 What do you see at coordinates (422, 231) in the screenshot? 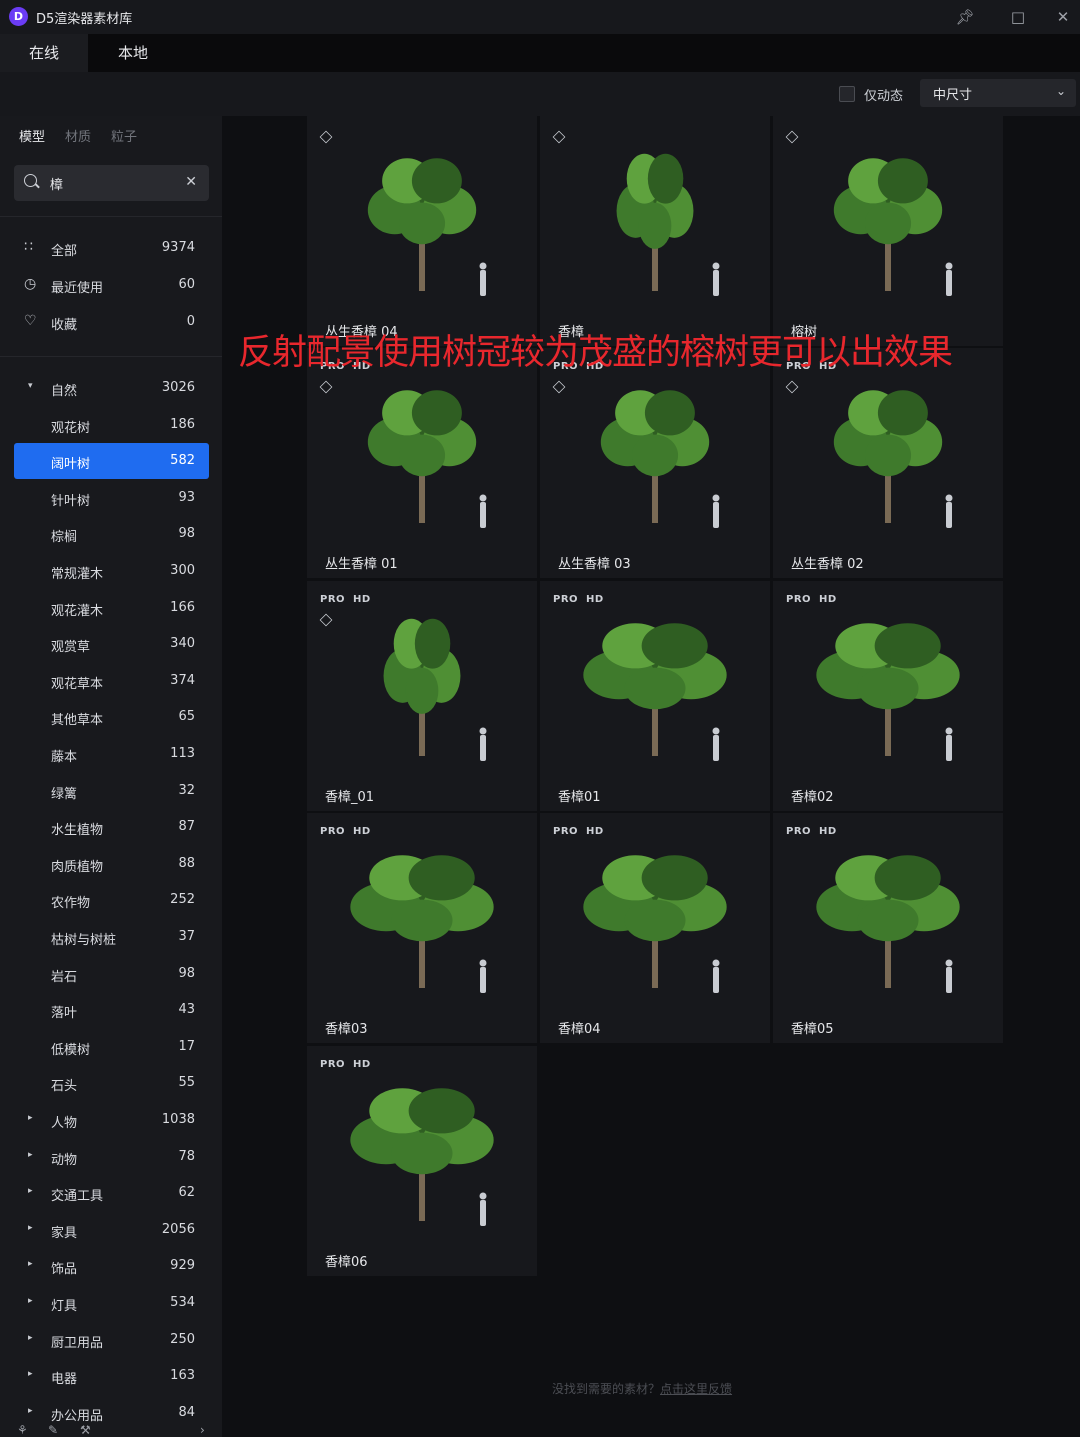
I see `asset-card: 丛生香樟 04` at bounding box center [422, 231].